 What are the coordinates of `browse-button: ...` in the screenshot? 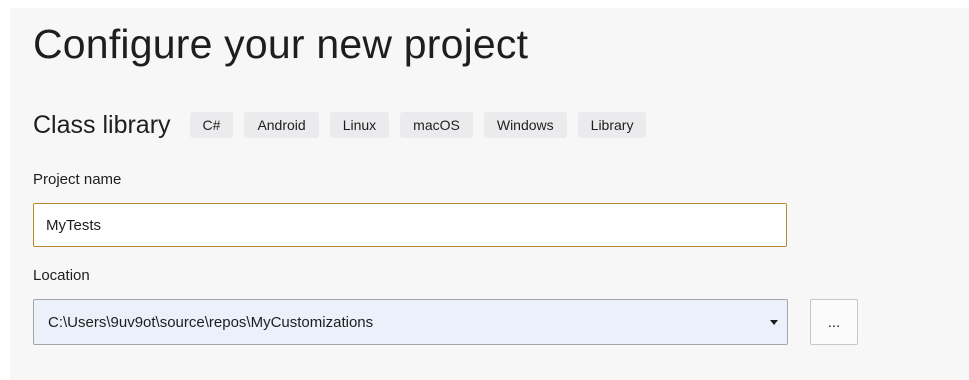 It's located at (834, 322).